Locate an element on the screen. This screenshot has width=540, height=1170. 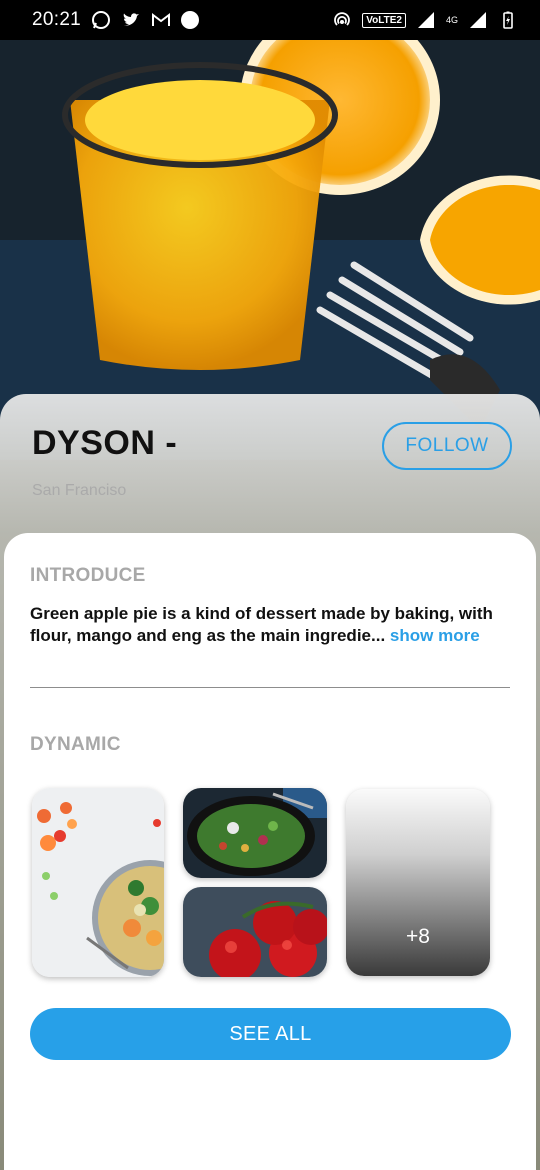
more-photos-tile: +8 is located at coordinates (418, 882).